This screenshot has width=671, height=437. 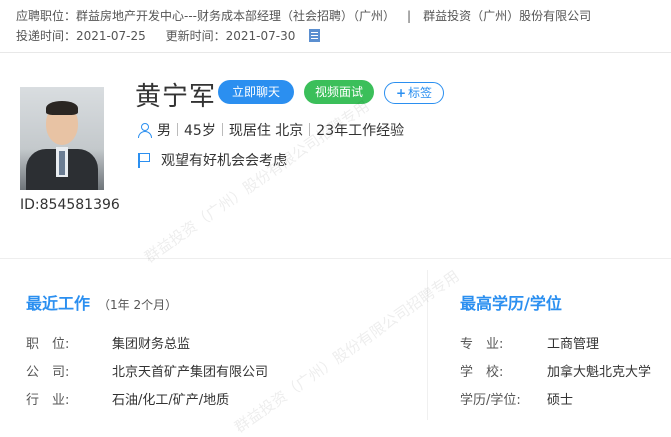 What do you see at coordinates (46, 16) in the screenshot?
I see `applied-position-label: 应聘职位：` at bounding box center [46, 16].